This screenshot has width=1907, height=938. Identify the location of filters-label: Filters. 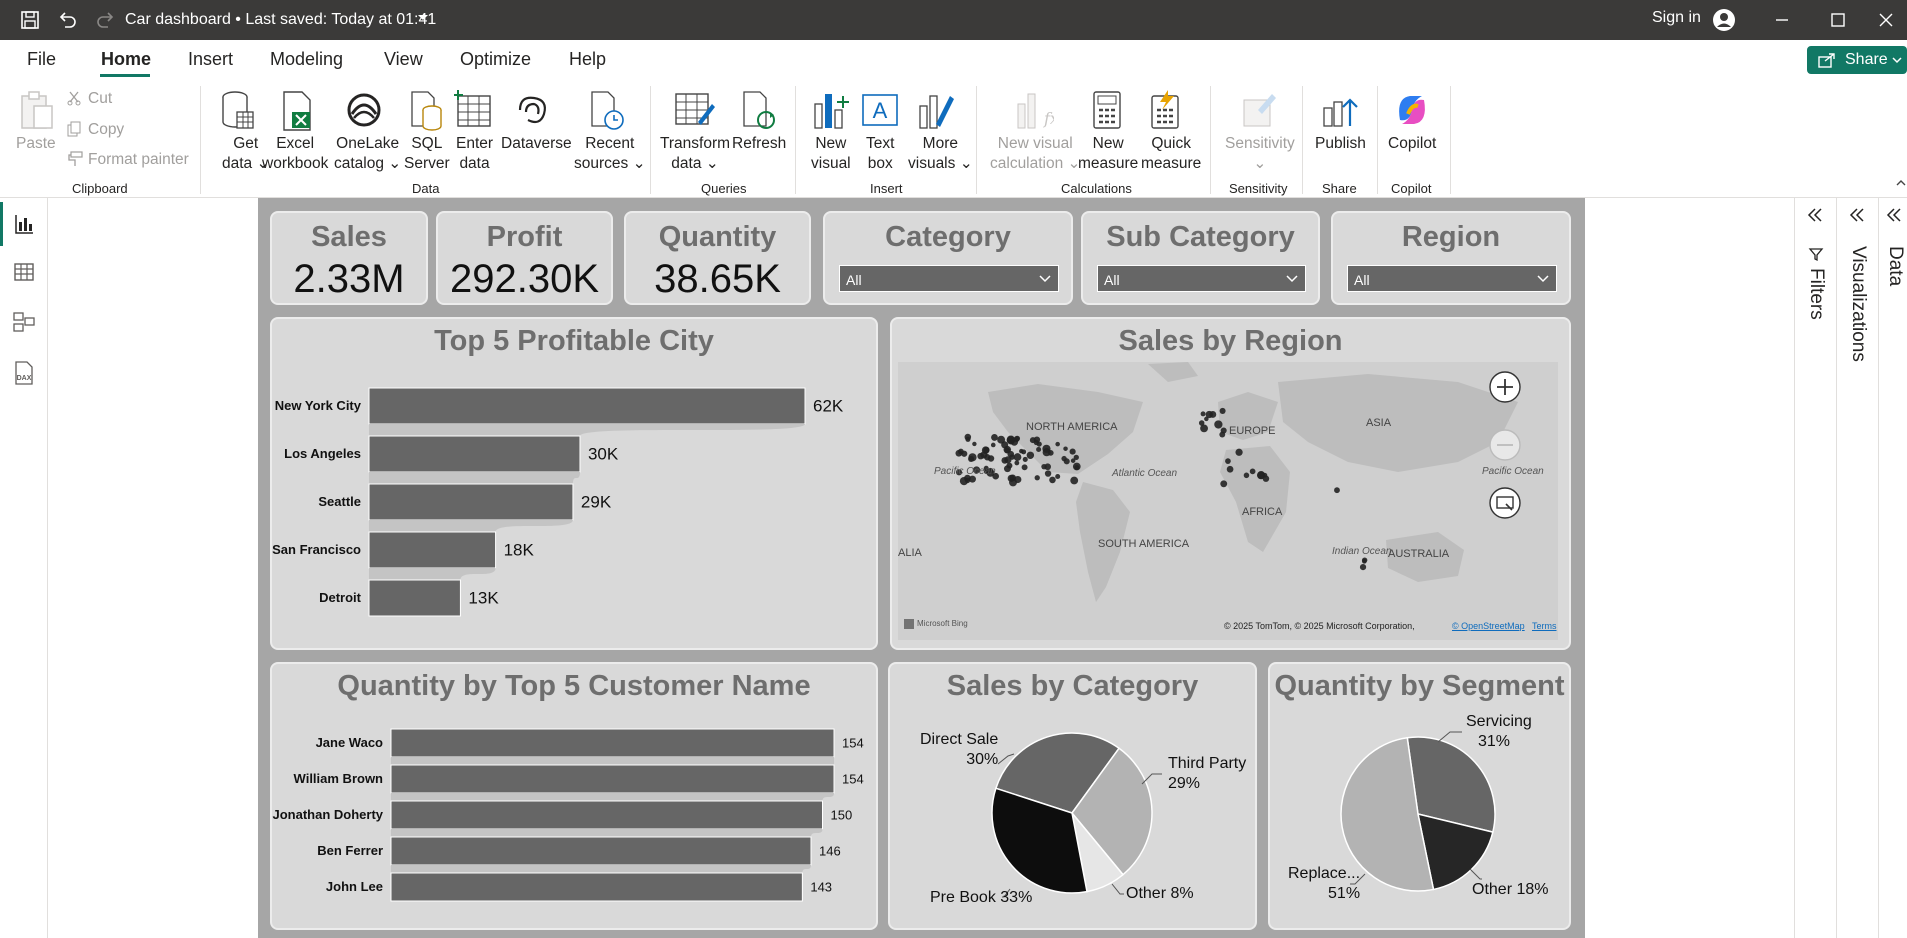
(1816, 294).